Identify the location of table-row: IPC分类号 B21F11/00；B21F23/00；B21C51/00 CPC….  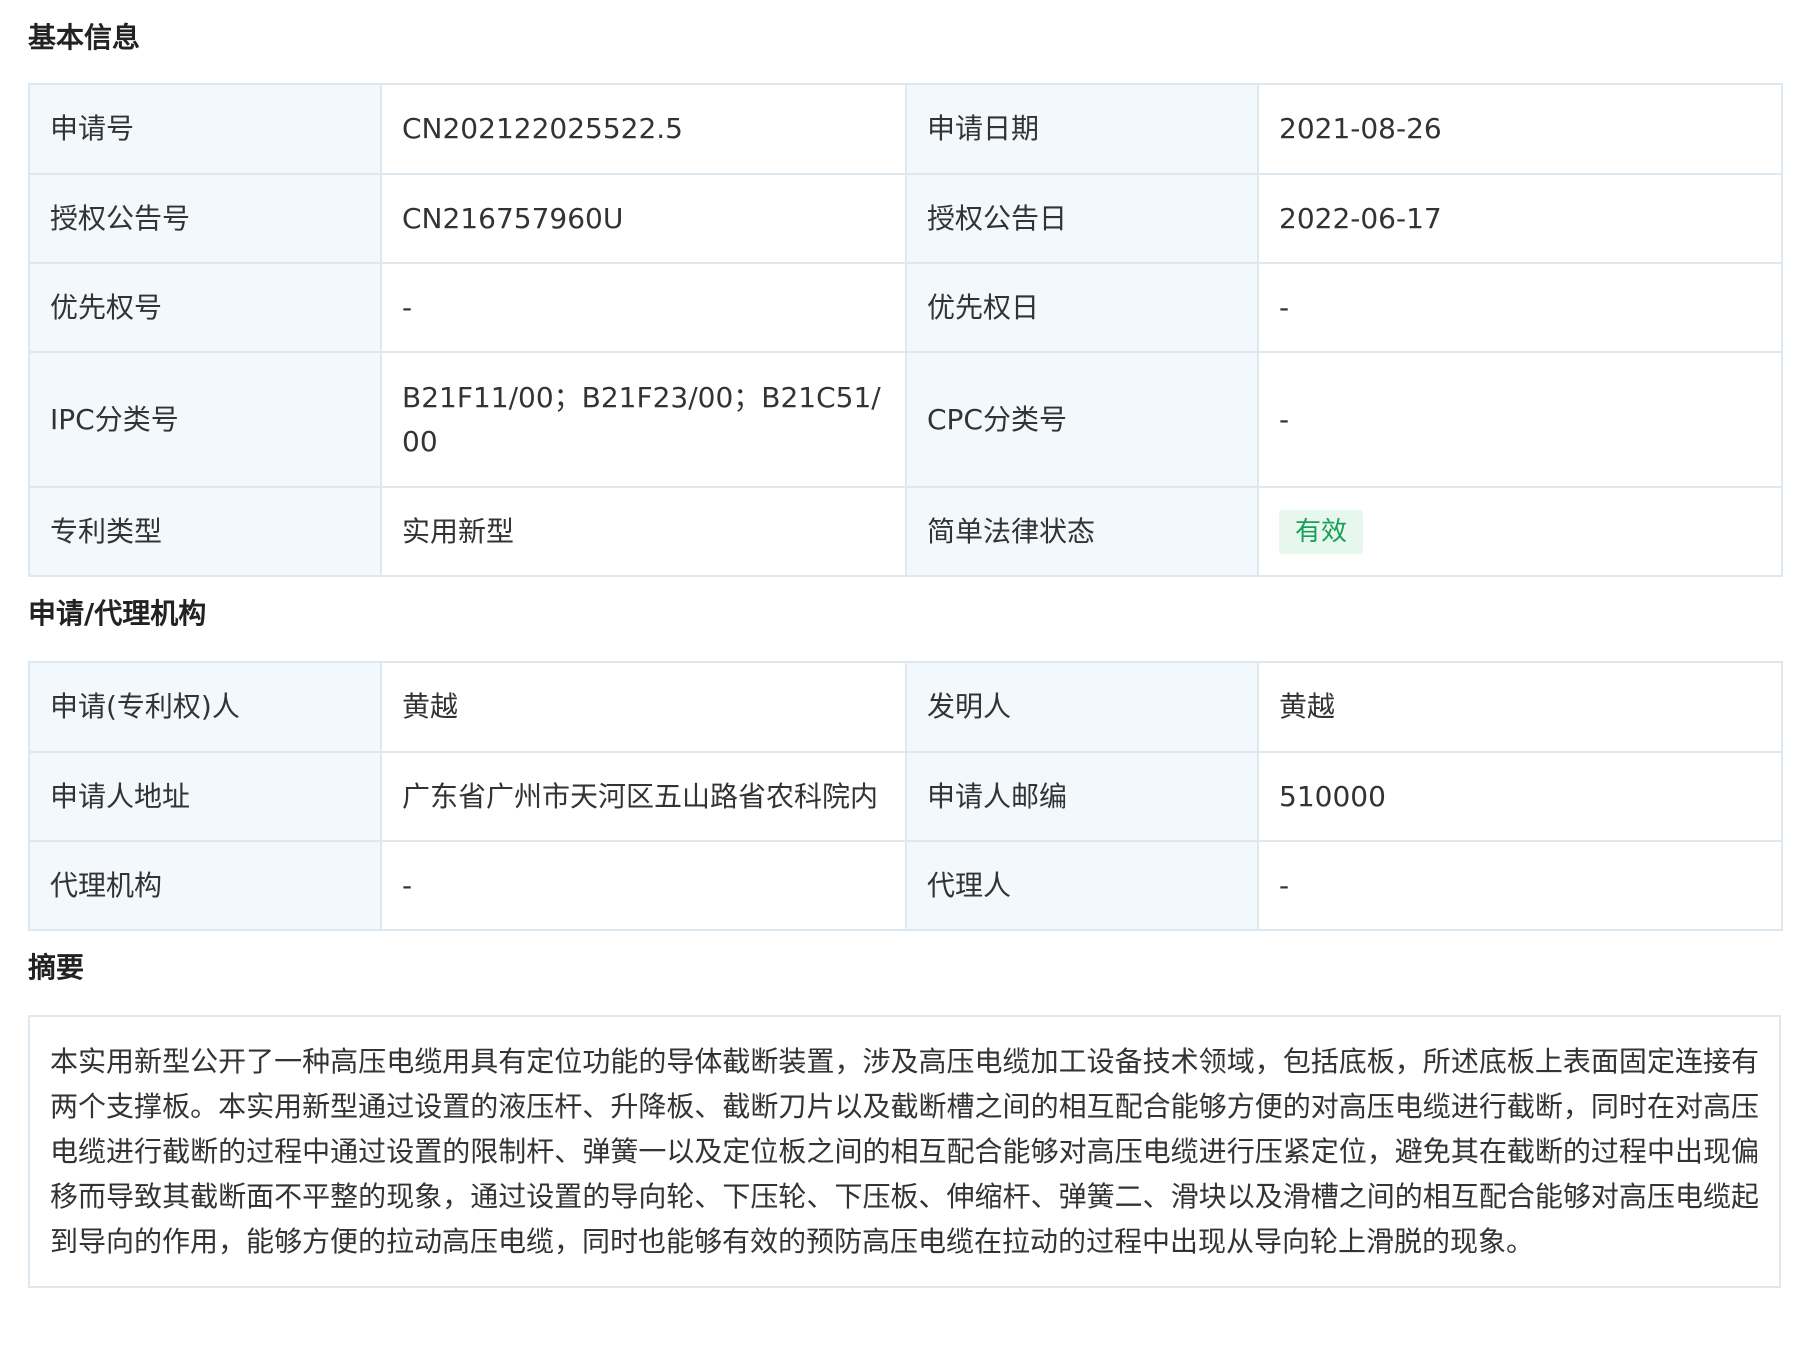
(905, 419).